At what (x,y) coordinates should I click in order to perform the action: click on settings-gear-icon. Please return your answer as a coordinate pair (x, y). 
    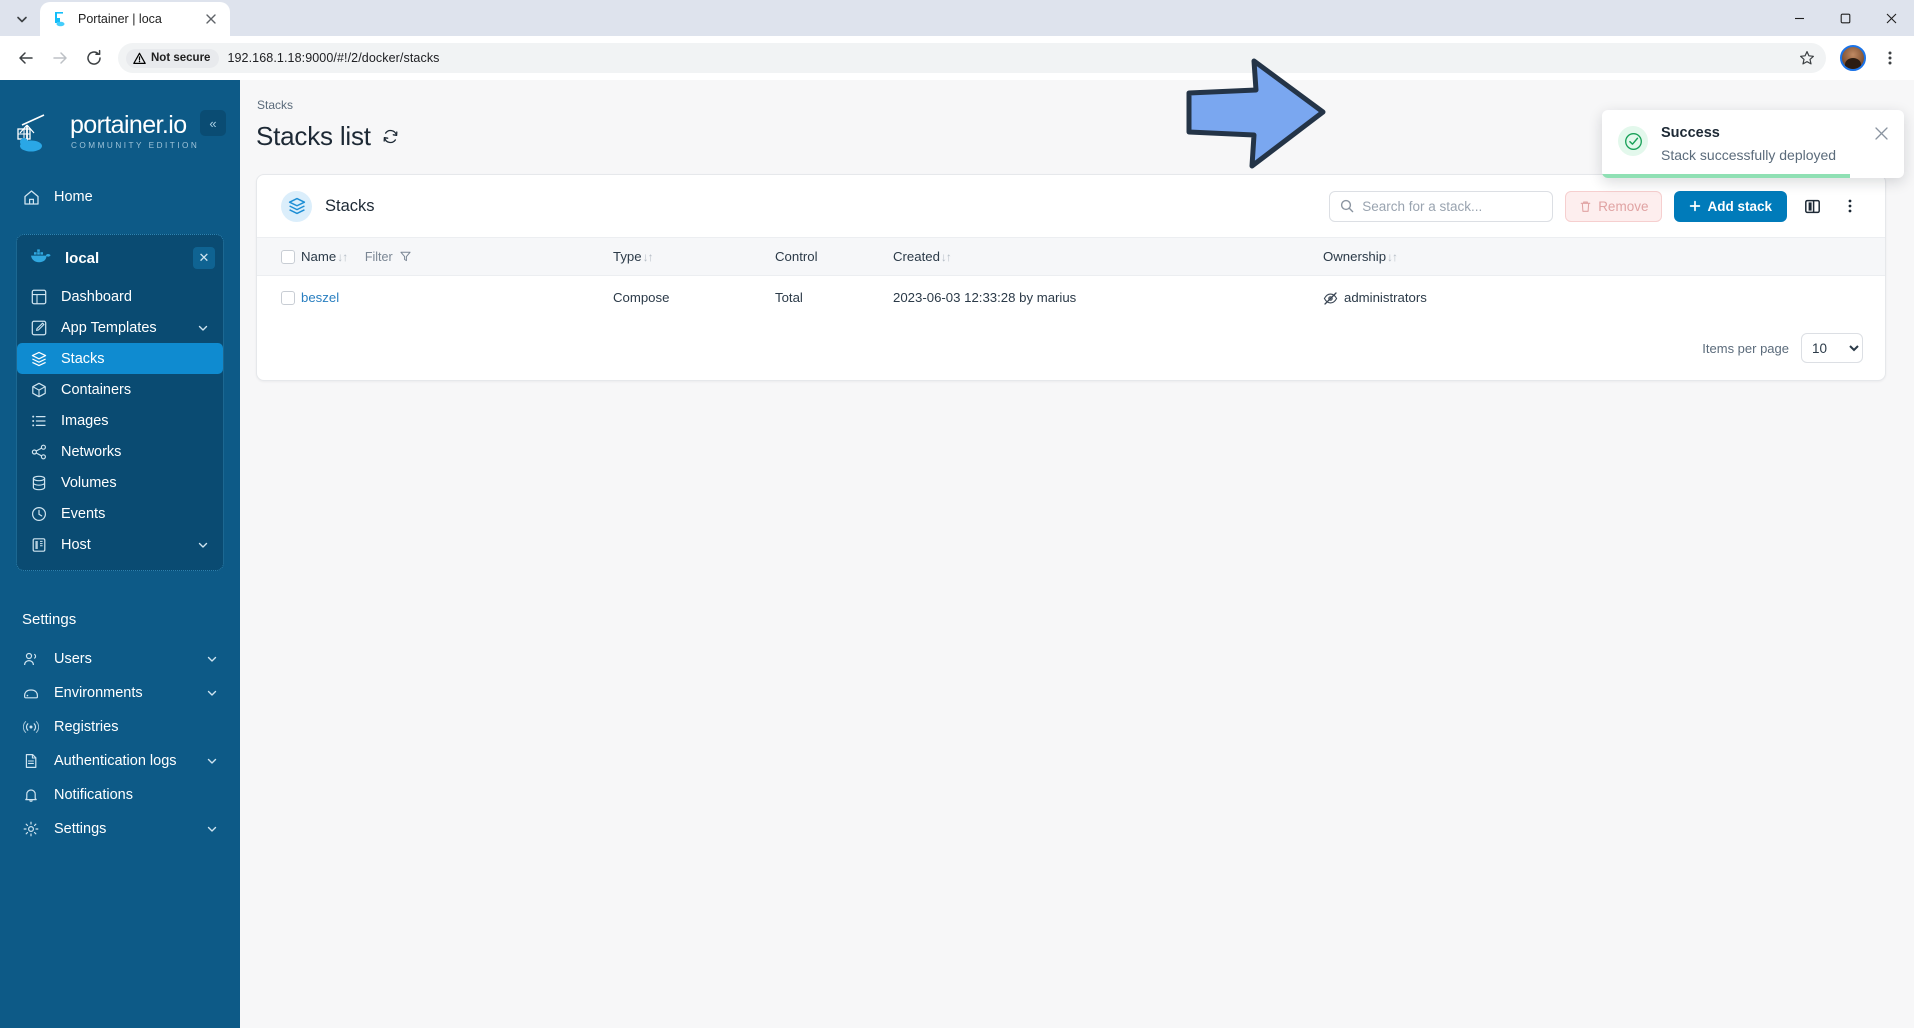
    Looking at the image, I should click on (31, 829).